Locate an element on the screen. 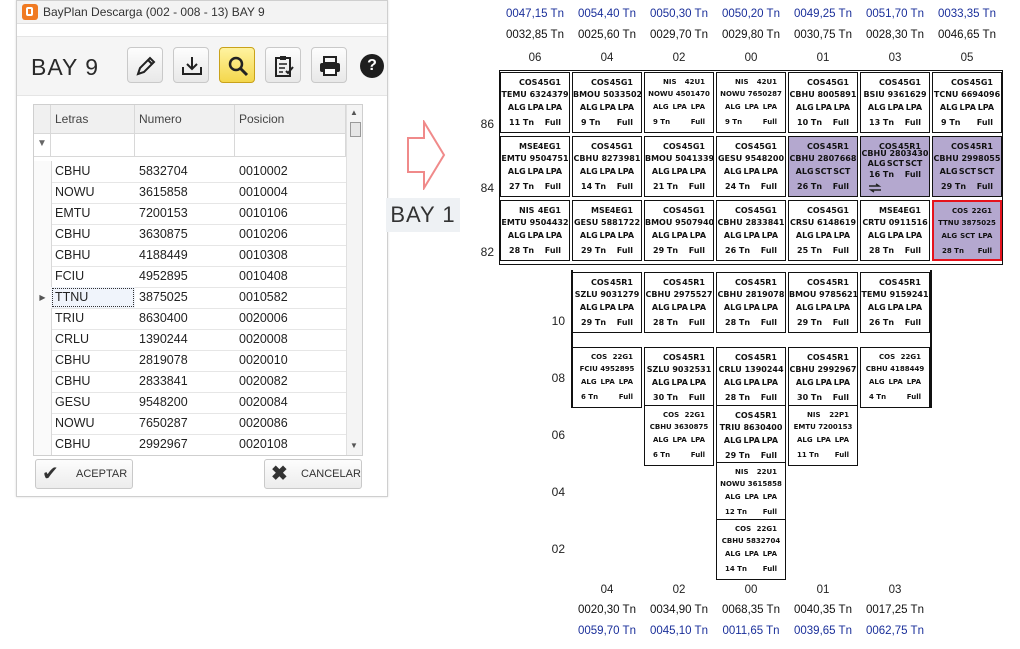  slot-weight: 9 Tn is located at coordinates (734, 122).